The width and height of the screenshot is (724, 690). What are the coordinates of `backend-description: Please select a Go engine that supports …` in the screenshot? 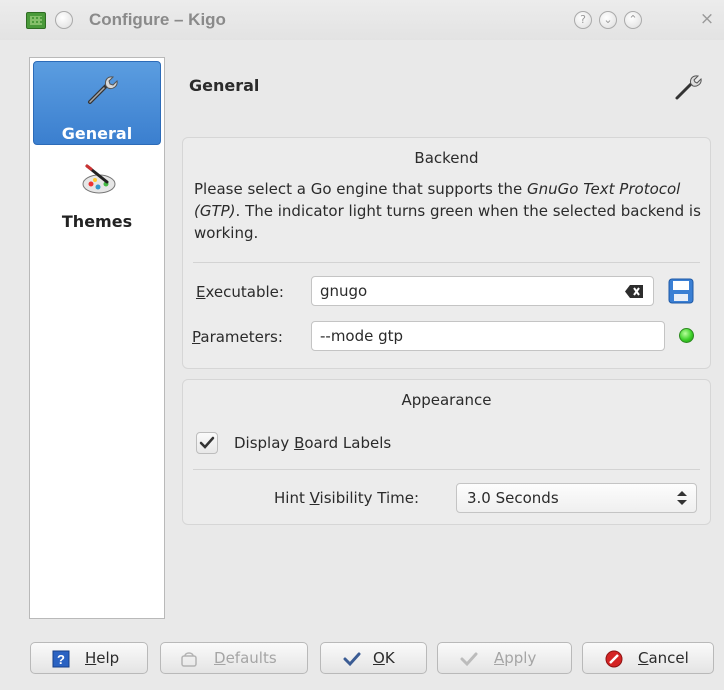 It's located at (449, 211).